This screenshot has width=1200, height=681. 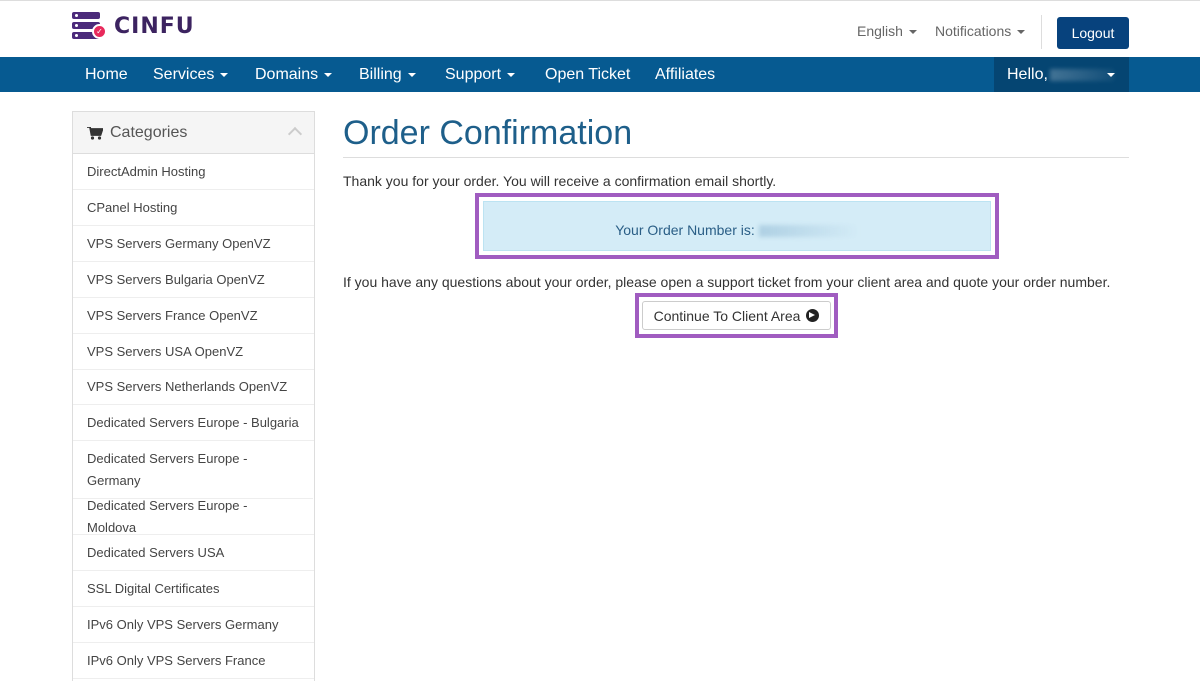 I want to click on nav-item-services: Services, so click(x=191, y=74).